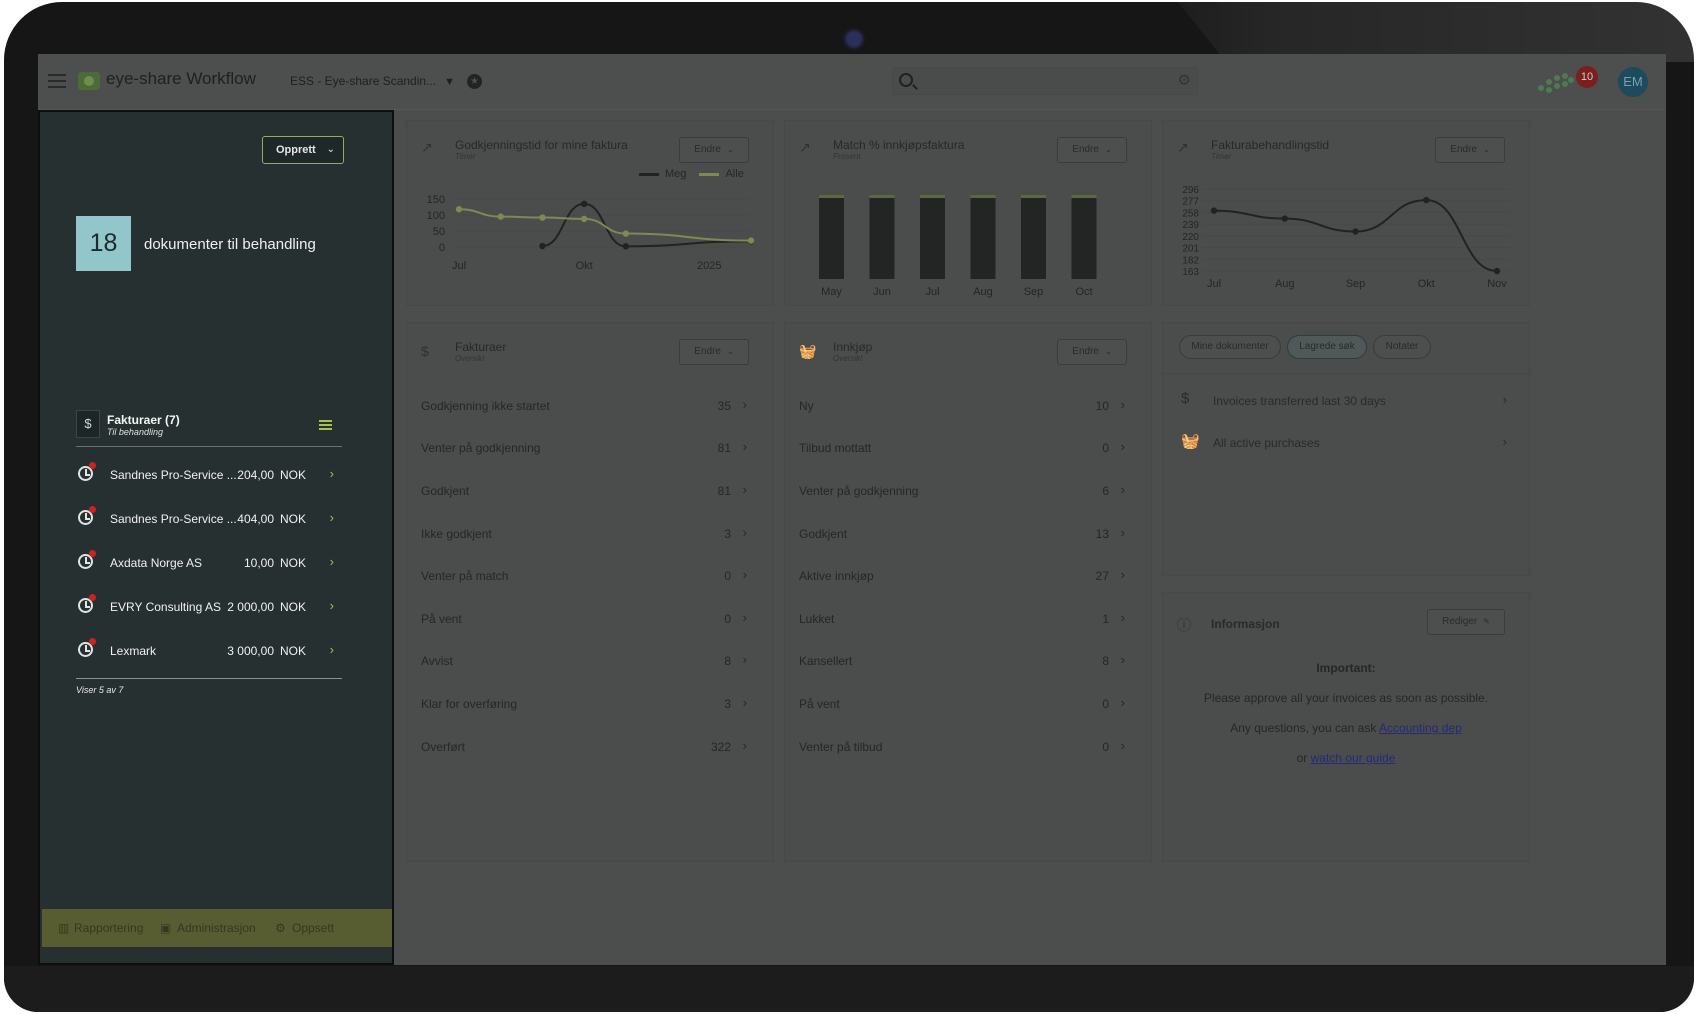 This screenshot has height=1014, width=1697. Describe the element at coordinates (882, 292) in the screenshot. I see `x-tick-label: Jun` at that location.